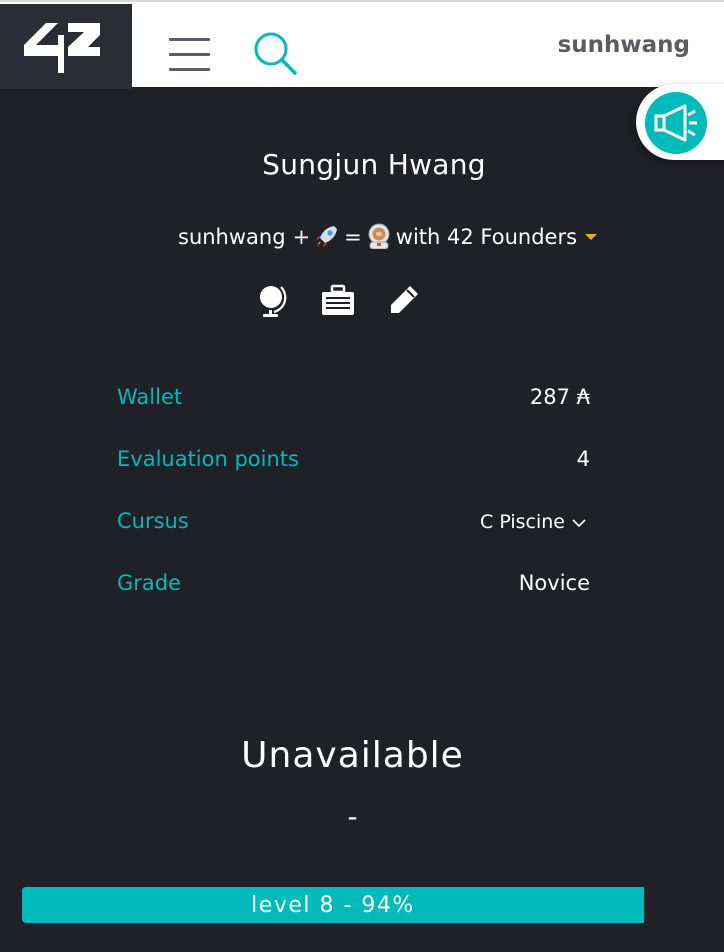 Image resolution: width=724 pixels, height=952 pixels. I want to click on evaluation-points-label: Evaluation points, so click(208, 459).